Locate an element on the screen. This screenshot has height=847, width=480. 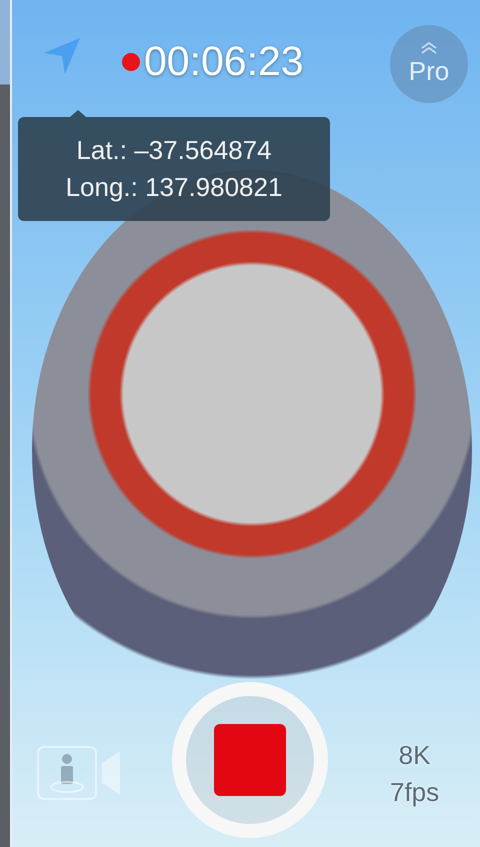
video-camera-person-icon is located at coordinates (79, 773).